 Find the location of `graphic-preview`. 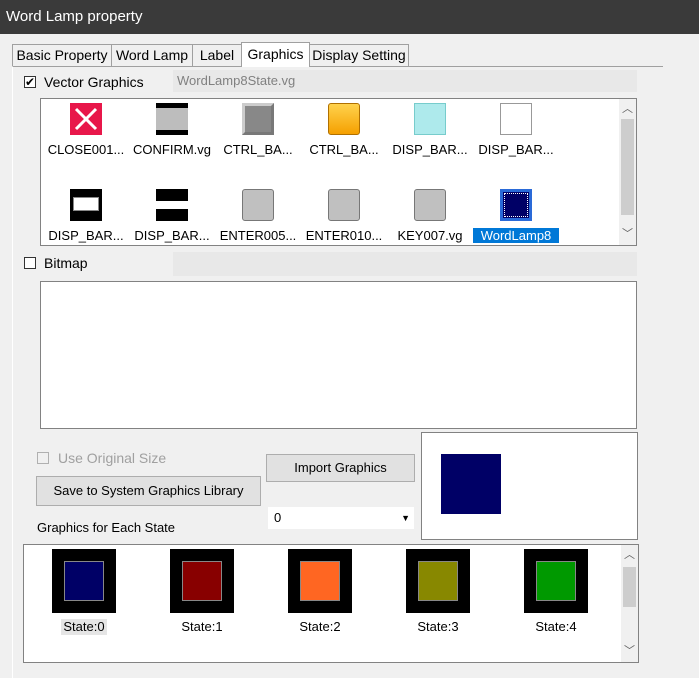

graphic-preview is located at coordinates (529, 486).